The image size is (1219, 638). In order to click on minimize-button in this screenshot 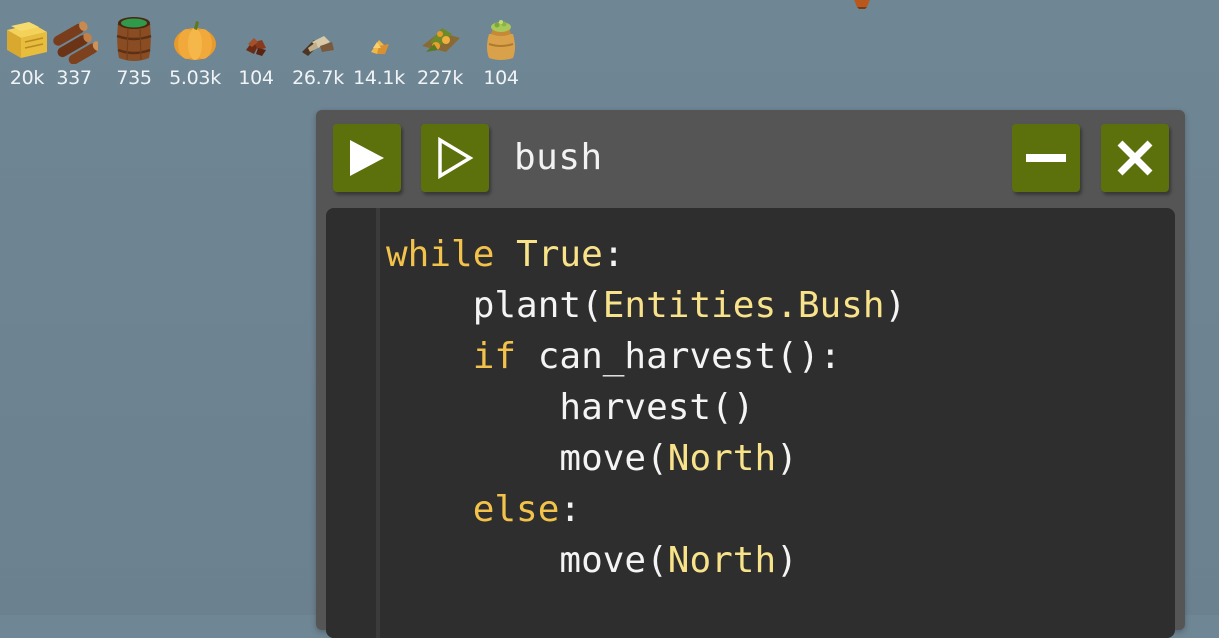, I will do `click(1046, 158)`.